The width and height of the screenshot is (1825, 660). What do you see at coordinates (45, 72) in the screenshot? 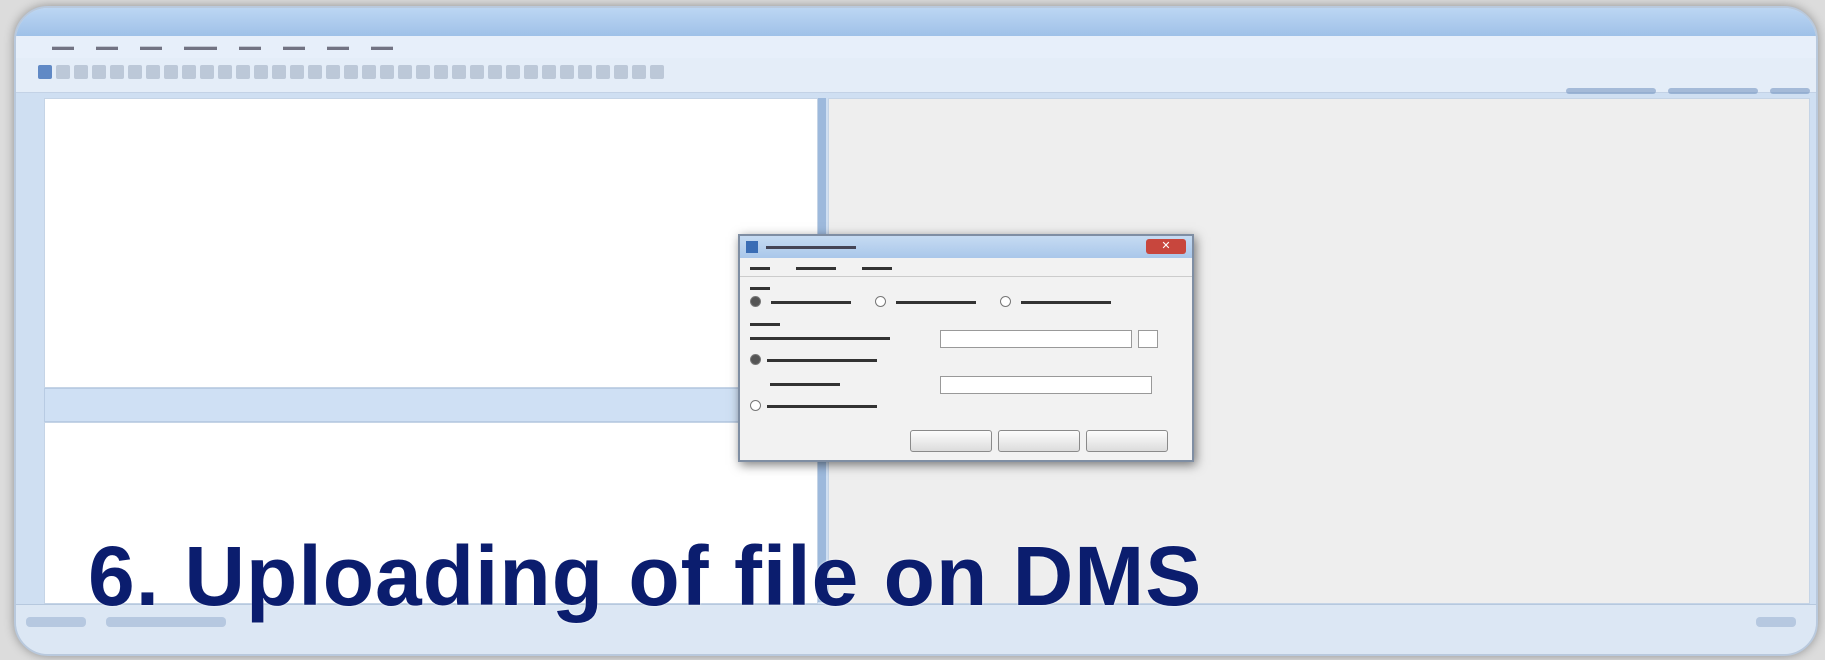
I see `app-icon` at bounding box center [45, 72].